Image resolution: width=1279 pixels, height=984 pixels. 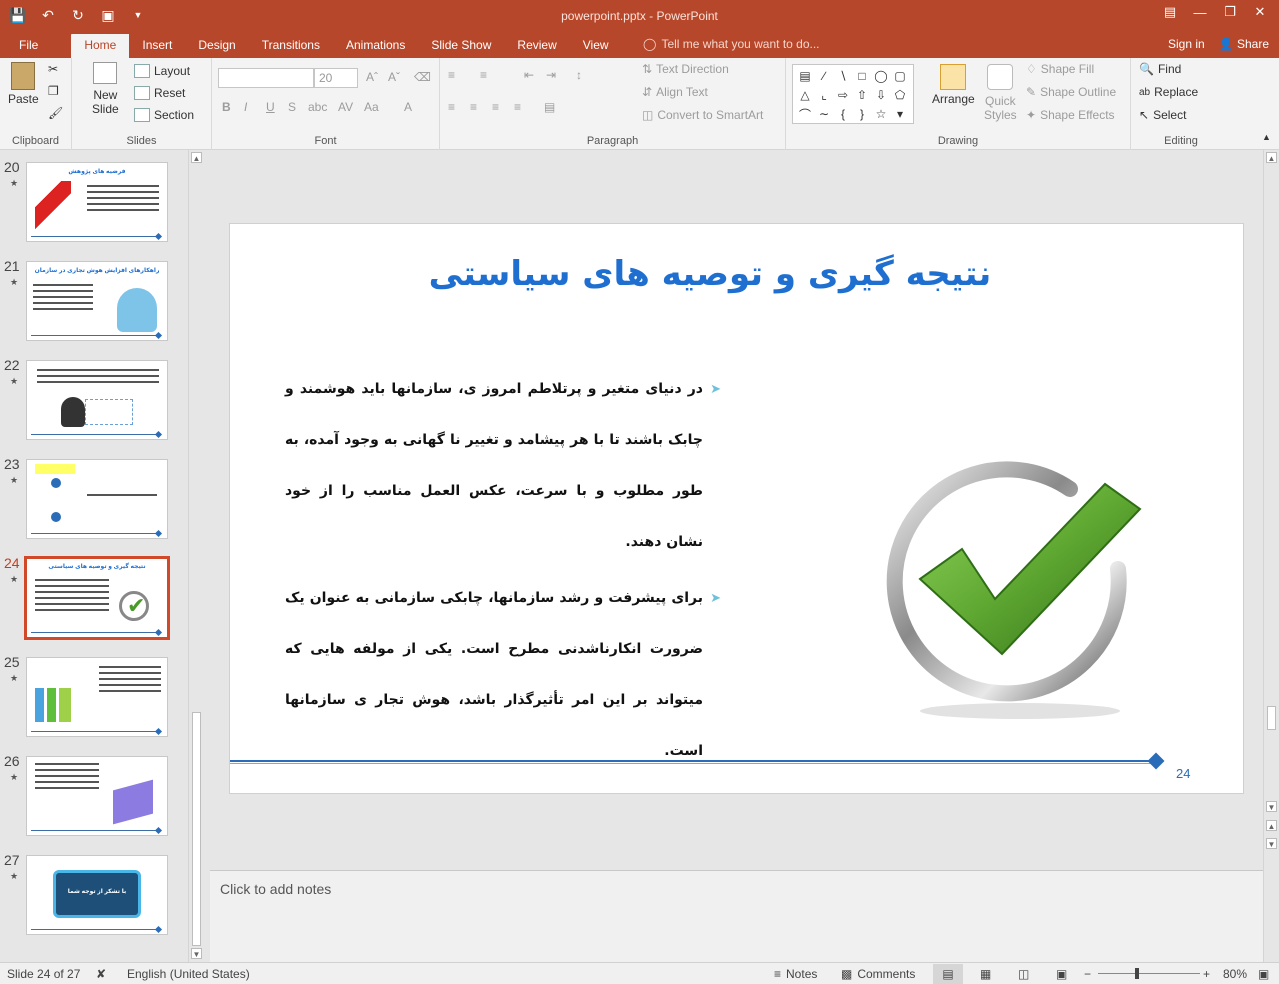 What do you see at coordinates (900, 95) in the screenshot?
I see `pentagon-shape-icon: ⬠` at bounding box center [900, 95].